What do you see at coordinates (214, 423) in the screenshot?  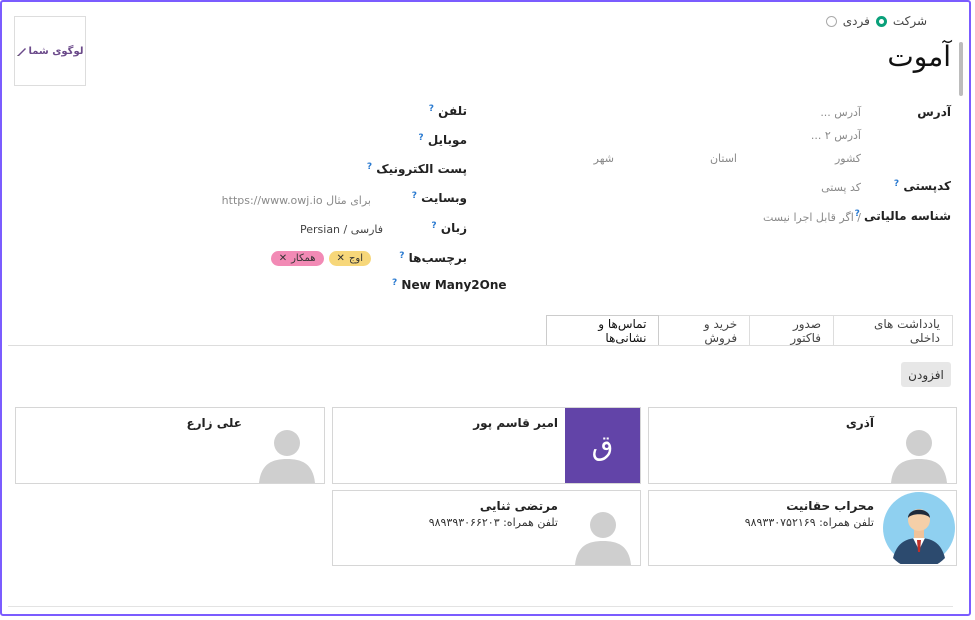 I see `contact-name: علی زارع` at bounding box center [214, 423].